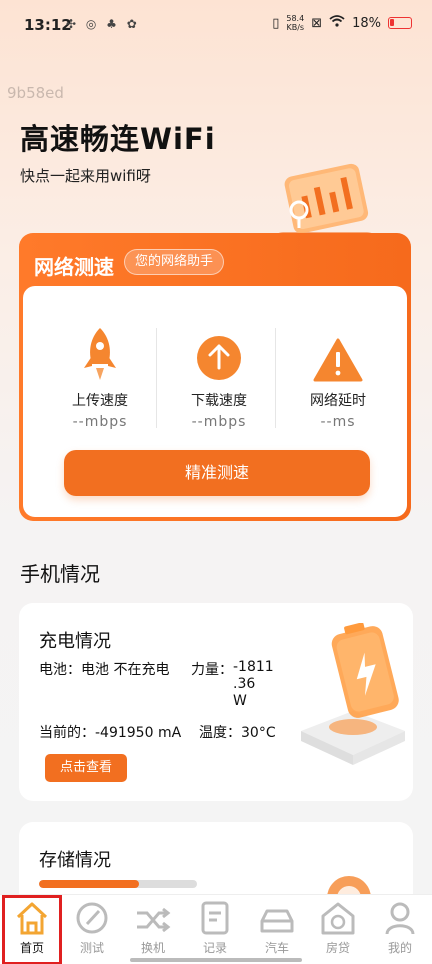 This screenshot has width=432, height=964. I want to click on temperature-row: 温度：30°C, so click(237, 732).